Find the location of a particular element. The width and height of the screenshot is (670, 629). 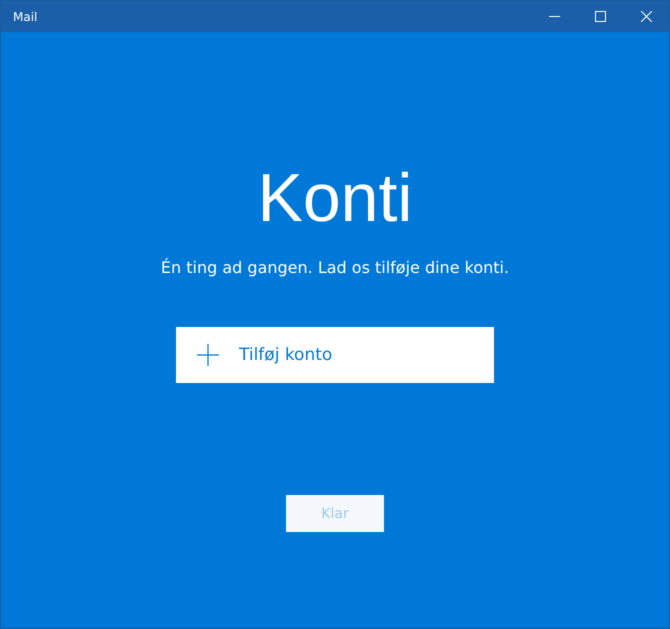

page-heading: Konti is located at coordinates (335, 198).